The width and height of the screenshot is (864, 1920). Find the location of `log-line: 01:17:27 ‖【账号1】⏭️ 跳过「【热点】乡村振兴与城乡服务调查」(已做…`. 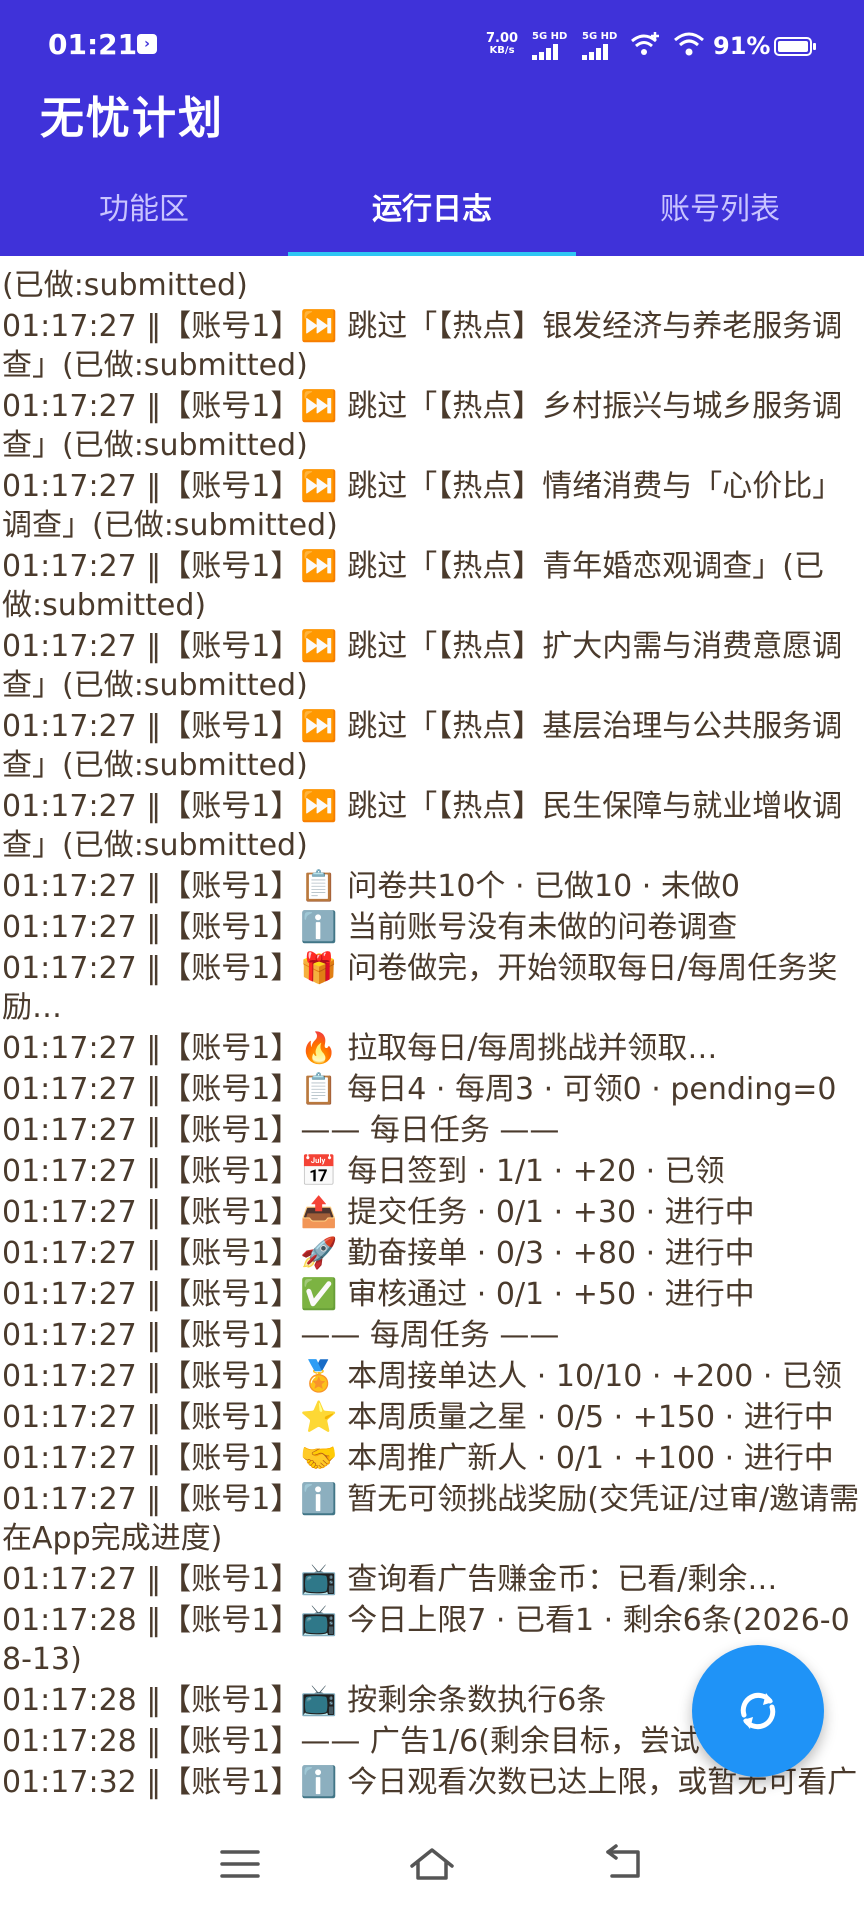

log-line: 01:17:27 ‖【账号1】⏭️ 跳过「【热点】乡村振兴与城乡服务调查」(已做… is located at coordinates (422, 426).